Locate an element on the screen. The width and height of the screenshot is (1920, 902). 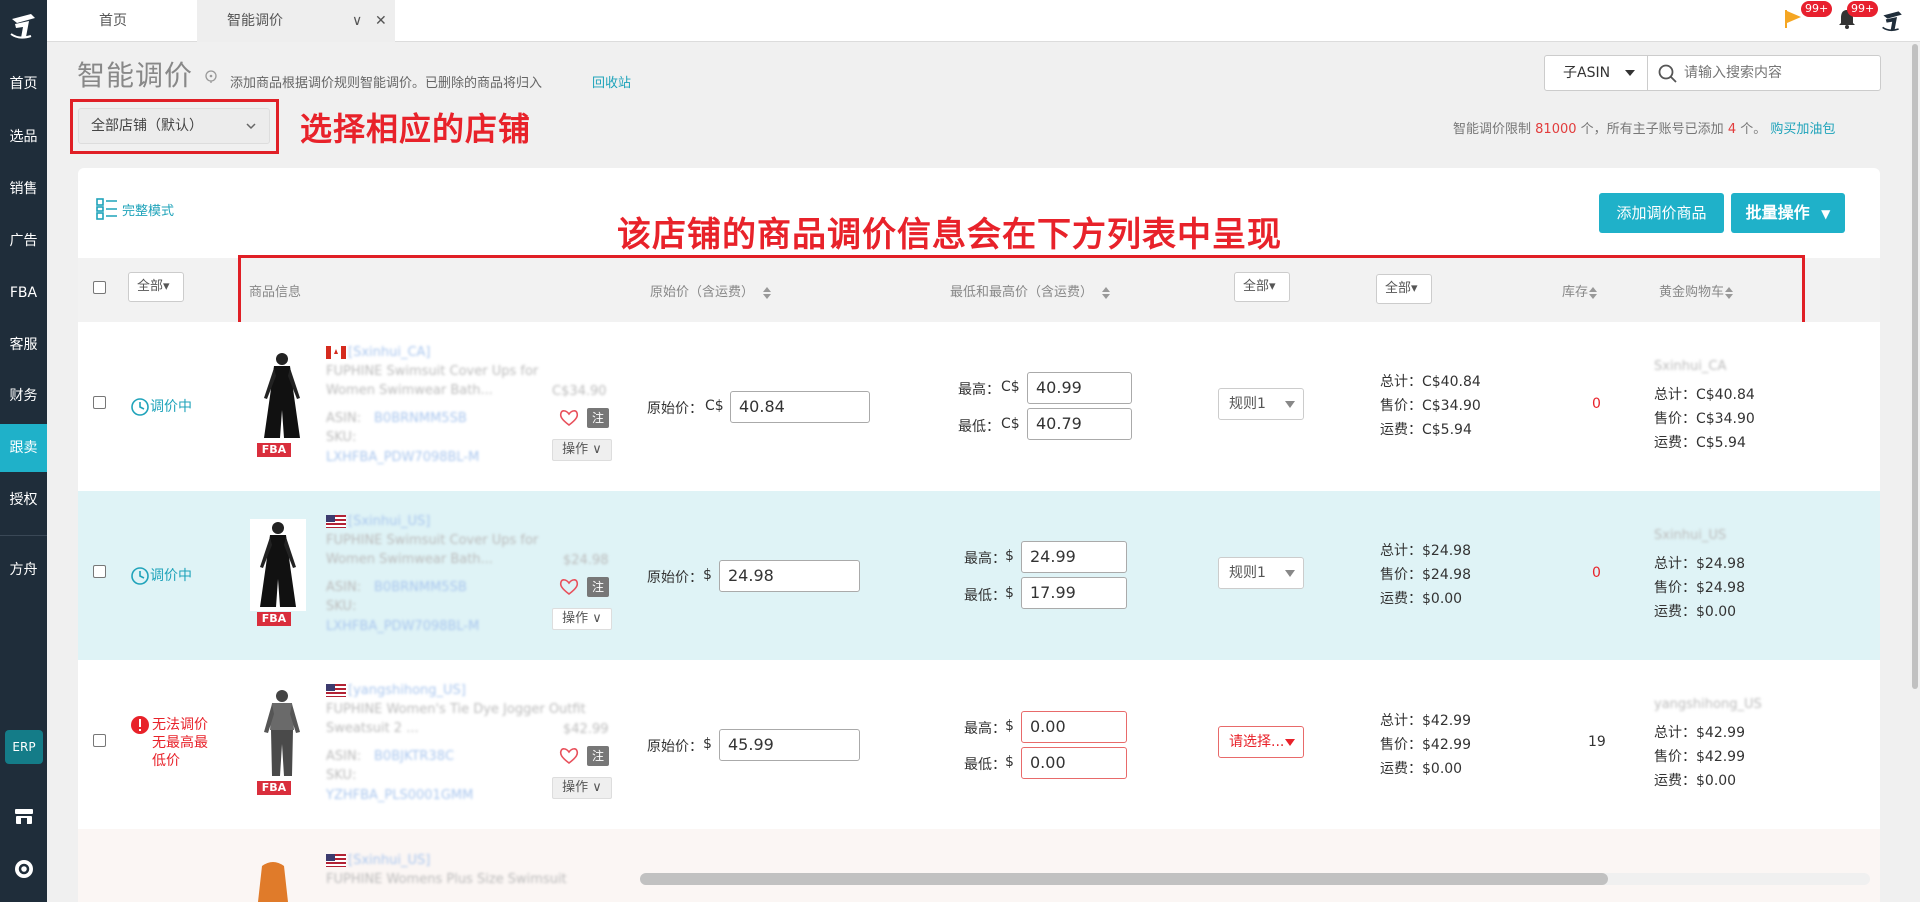
add-pricing-product-button: 添加调价商品 is located at coordinates (1661, 213).